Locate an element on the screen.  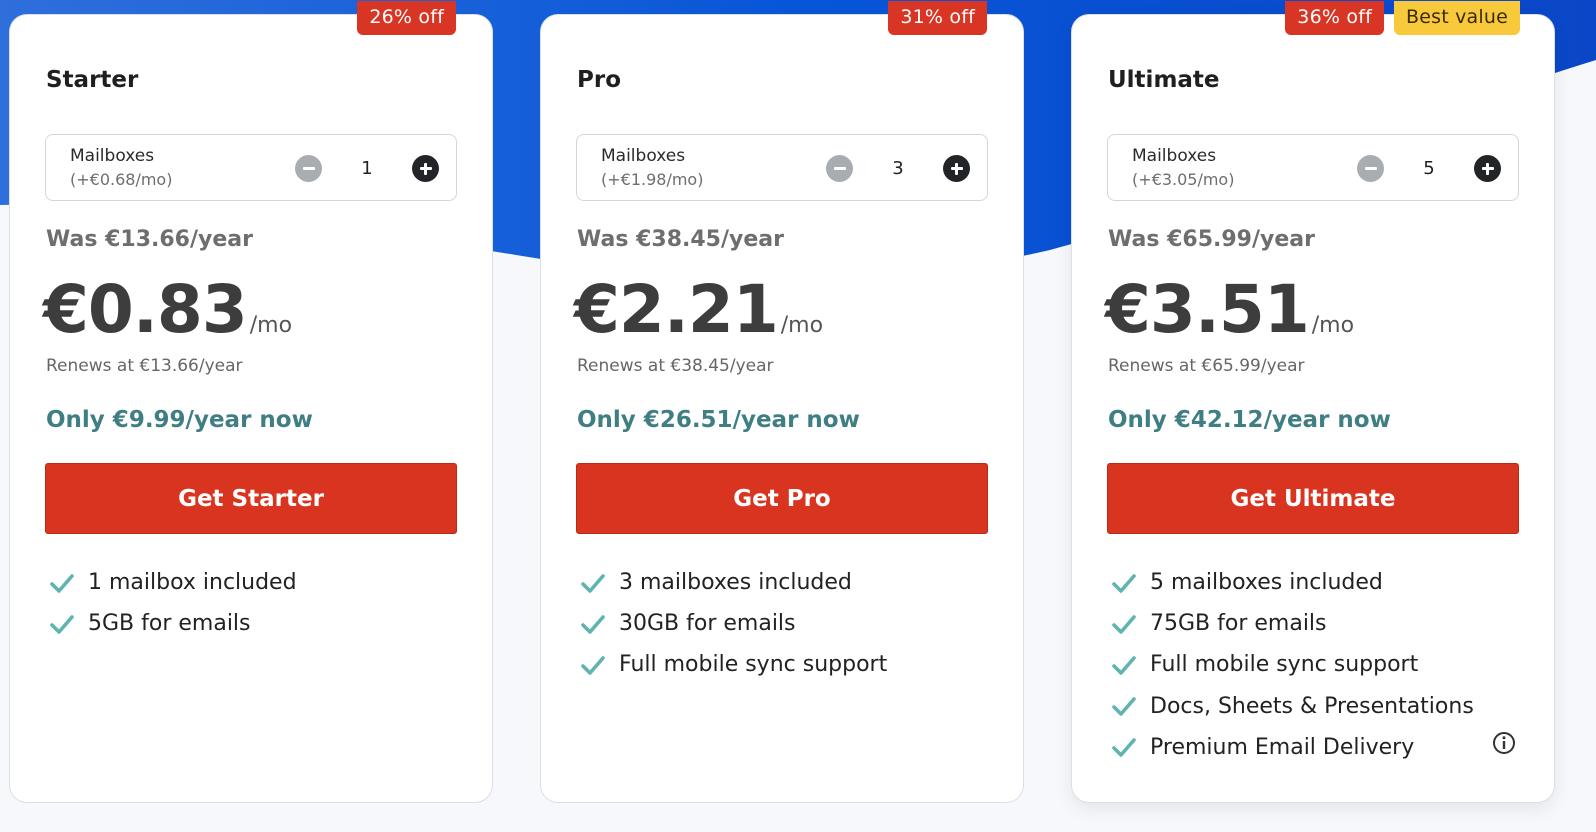
feature-list: 1 mailbox included 5GB for emails is located at coordinates (172, 603).